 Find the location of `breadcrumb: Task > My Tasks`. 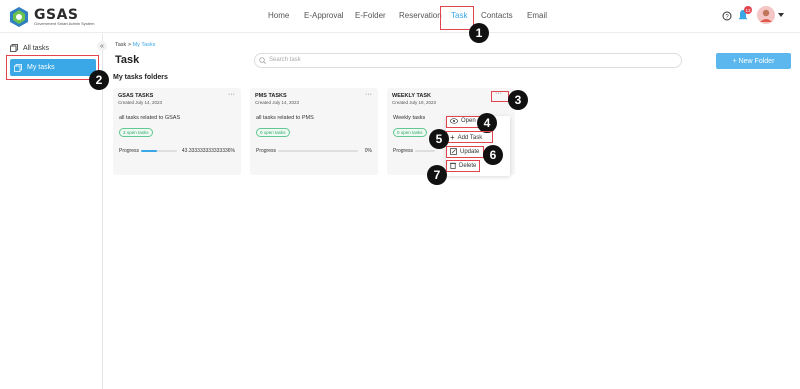

breadcrumb: Task > My Tasks is located at coordinates (135, 45).